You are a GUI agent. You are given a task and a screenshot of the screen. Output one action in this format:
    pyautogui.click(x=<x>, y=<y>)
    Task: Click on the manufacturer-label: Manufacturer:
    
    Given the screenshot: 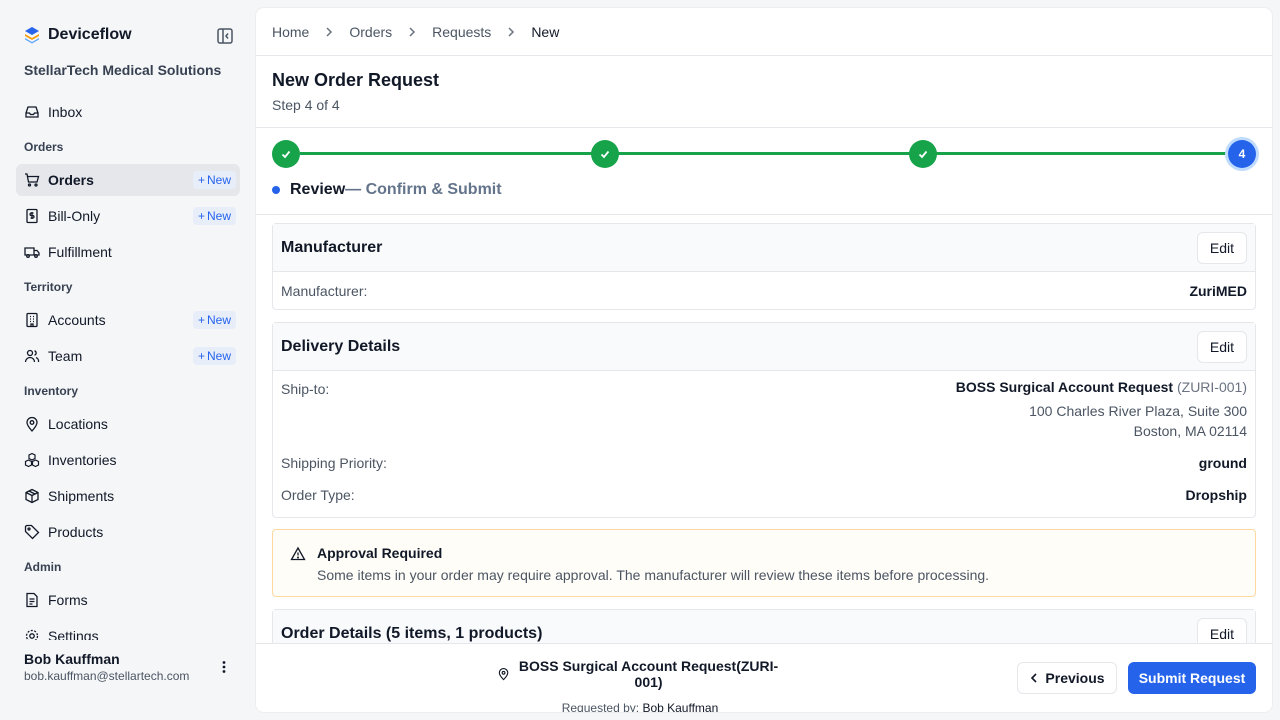 What is the action you would take?
    pyautogui.click(x=324, y=290)
    